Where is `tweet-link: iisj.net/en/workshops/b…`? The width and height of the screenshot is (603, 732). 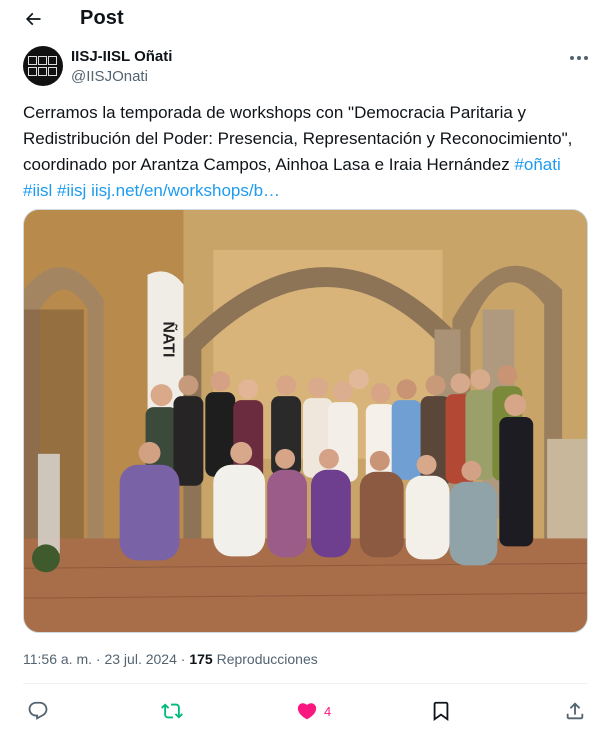 tweet-link: iisj.net/en/workshops/b… is located at coordinates (185, 190).